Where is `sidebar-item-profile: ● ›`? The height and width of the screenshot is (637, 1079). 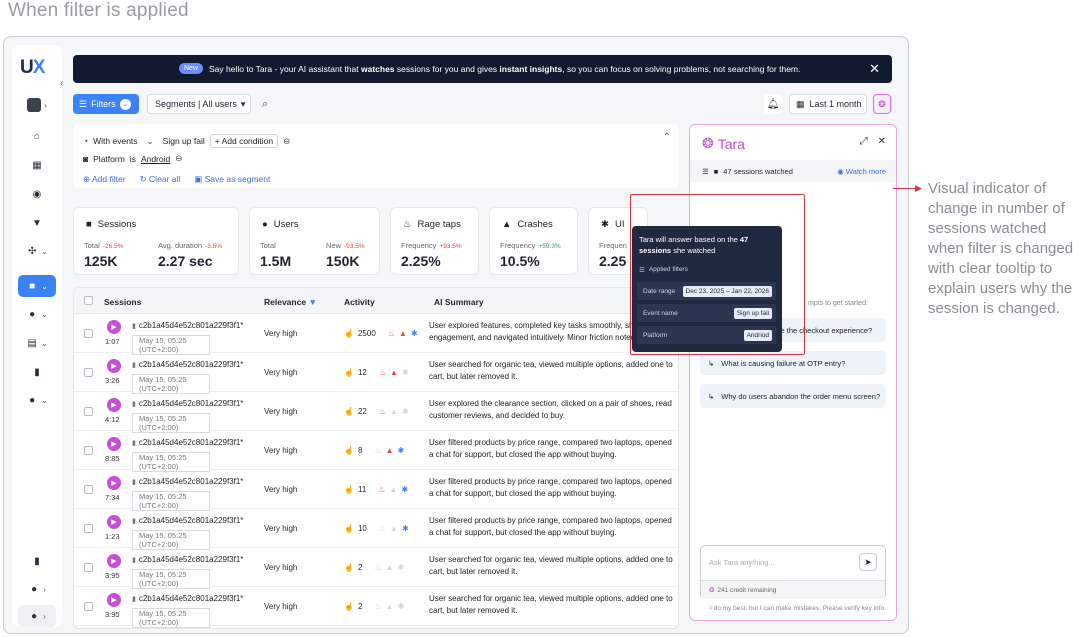 sidebar-item-profile: ● › is located at coordinates (37, 616).